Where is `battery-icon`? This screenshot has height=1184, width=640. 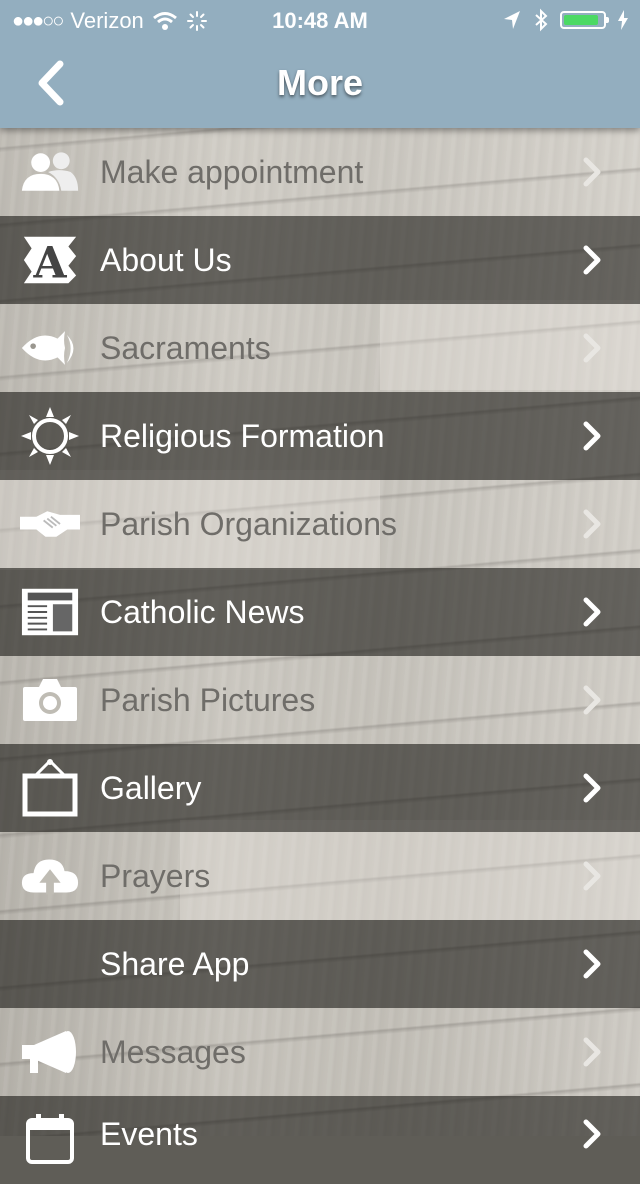 battery-icon is located at coordinates (584, 20).